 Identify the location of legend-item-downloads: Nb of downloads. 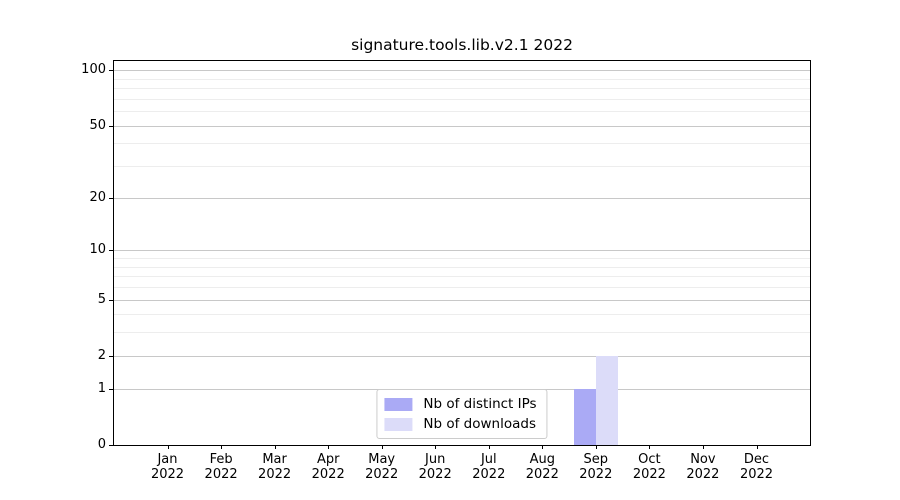
(460, 424).